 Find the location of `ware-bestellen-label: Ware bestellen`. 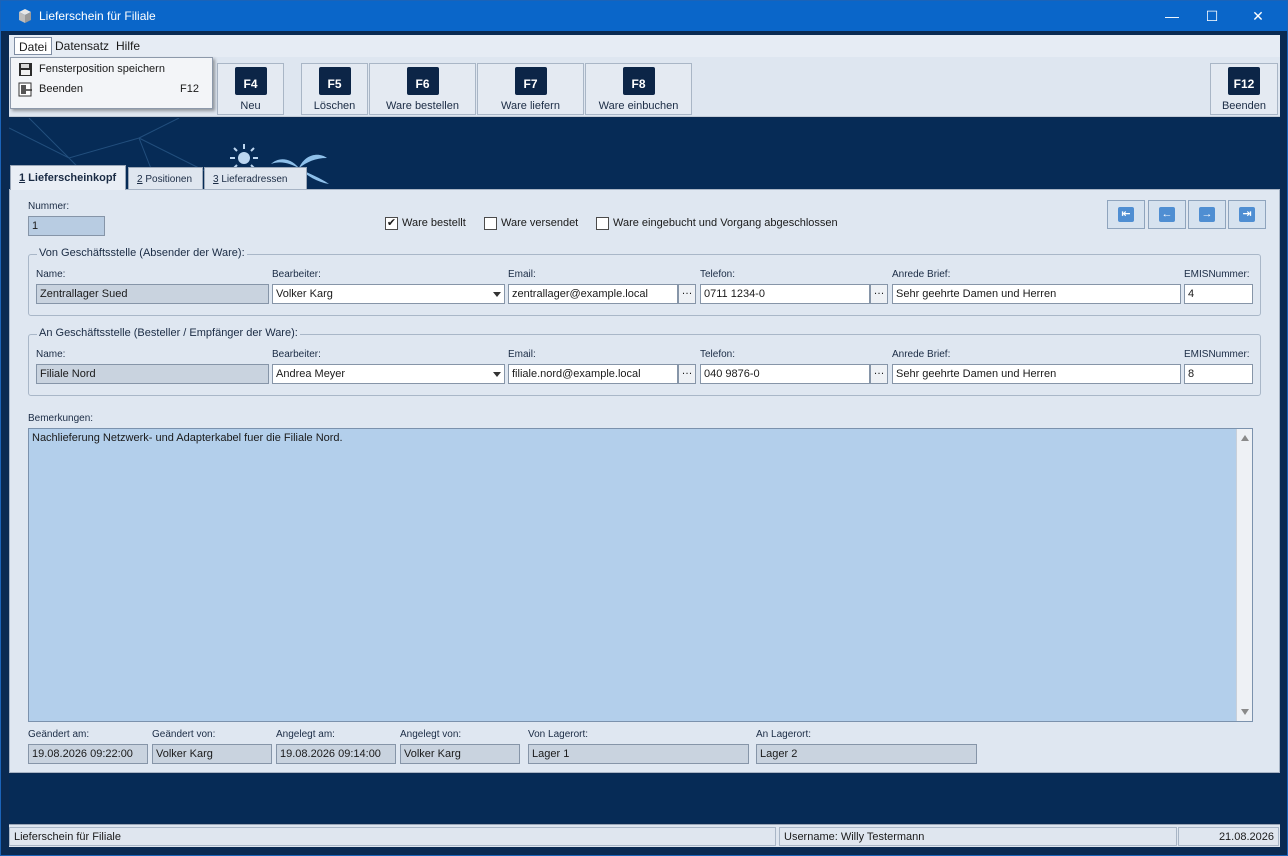

ware-bestellen-label: Ware bestellen is located at coordinates (422, 106).